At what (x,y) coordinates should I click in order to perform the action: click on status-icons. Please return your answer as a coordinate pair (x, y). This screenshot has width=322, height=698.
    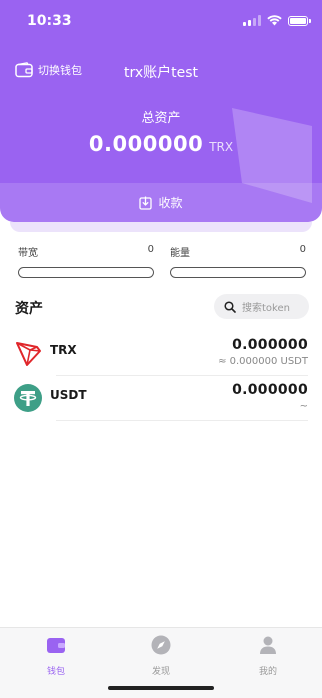
    Looking at the image, I should click on (277, 20).